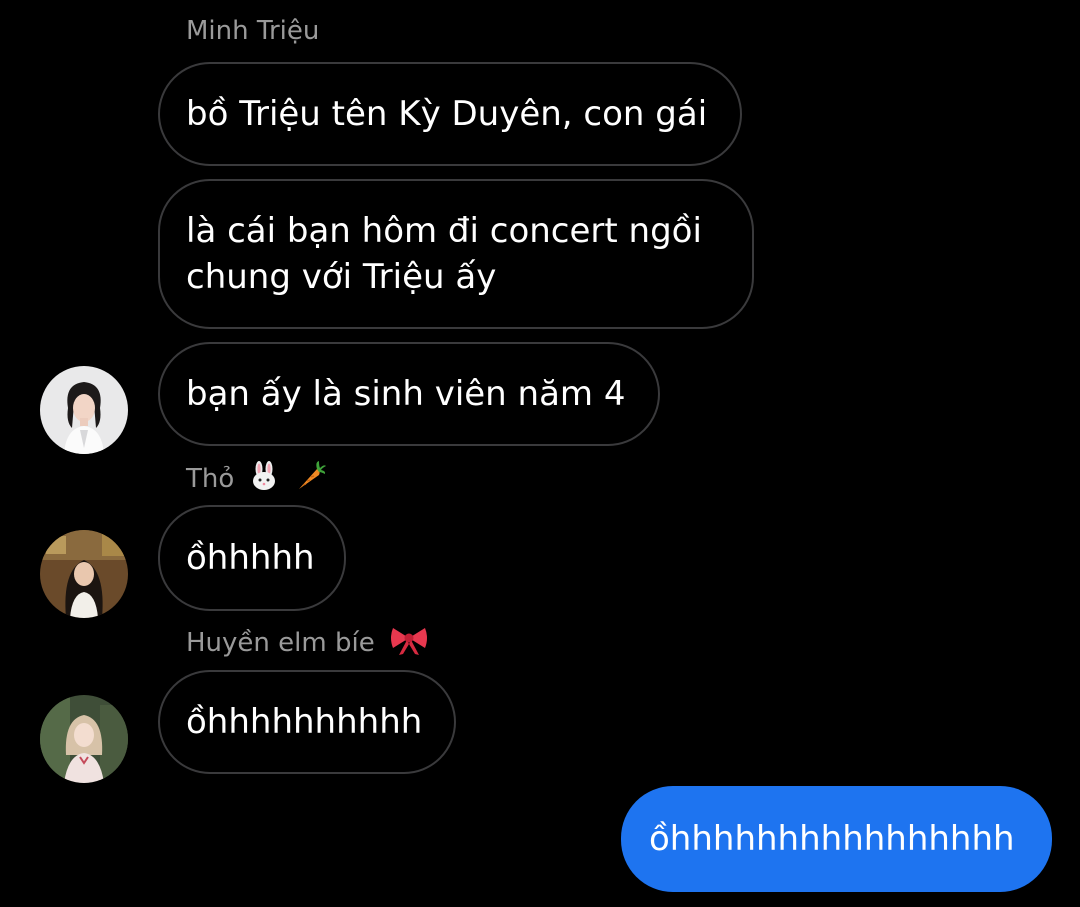  I want to click on carrot-icon, so click(310, 479).